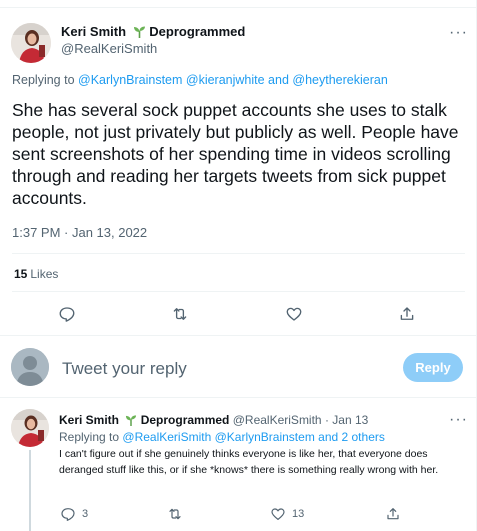  What do you see at coordinates (79, 232) in the screenshot?
I see `timestamp: 1:37 PM · Jan 13, 2022` at bounding box center [79, 232].